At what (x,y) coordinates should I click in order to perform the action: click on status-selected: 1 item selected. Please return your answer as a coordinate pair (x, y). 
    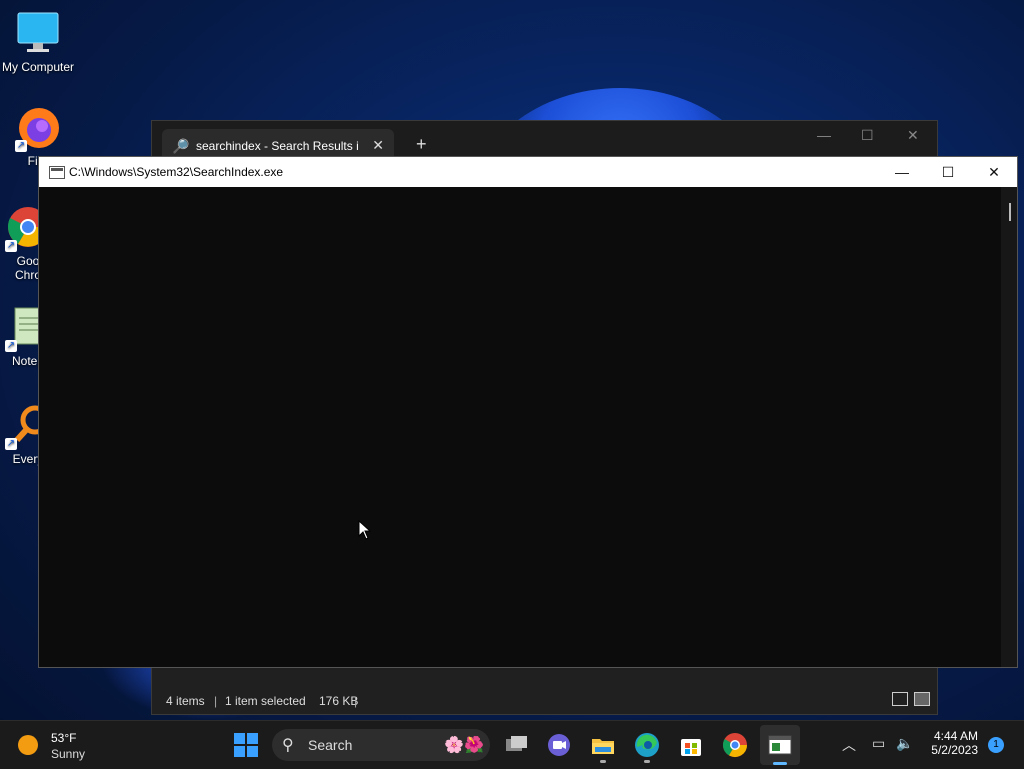
    Looking at the image, I should click on (265, 701).